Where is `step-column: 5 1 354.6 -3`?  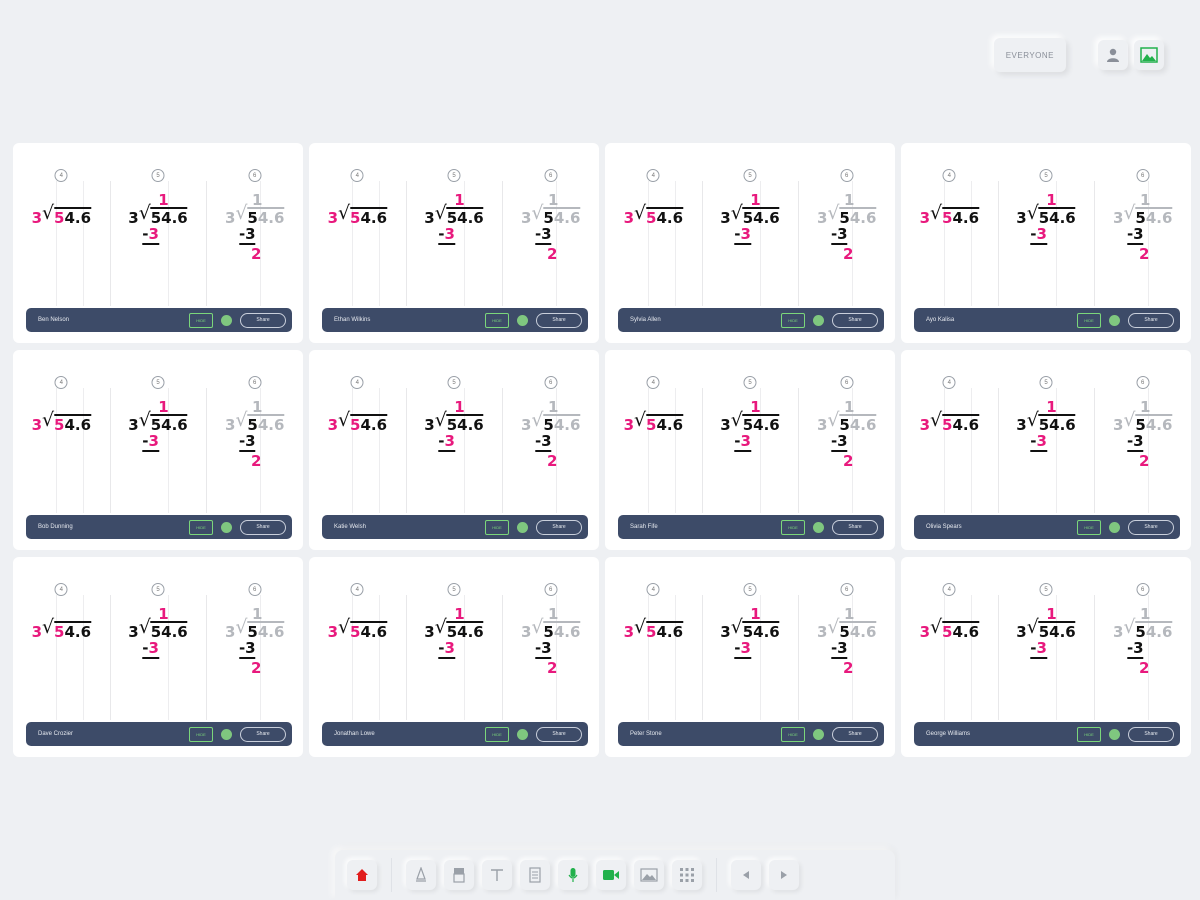
step-column: 5 1 354.6 -3 is located at coordinates (158, 647).